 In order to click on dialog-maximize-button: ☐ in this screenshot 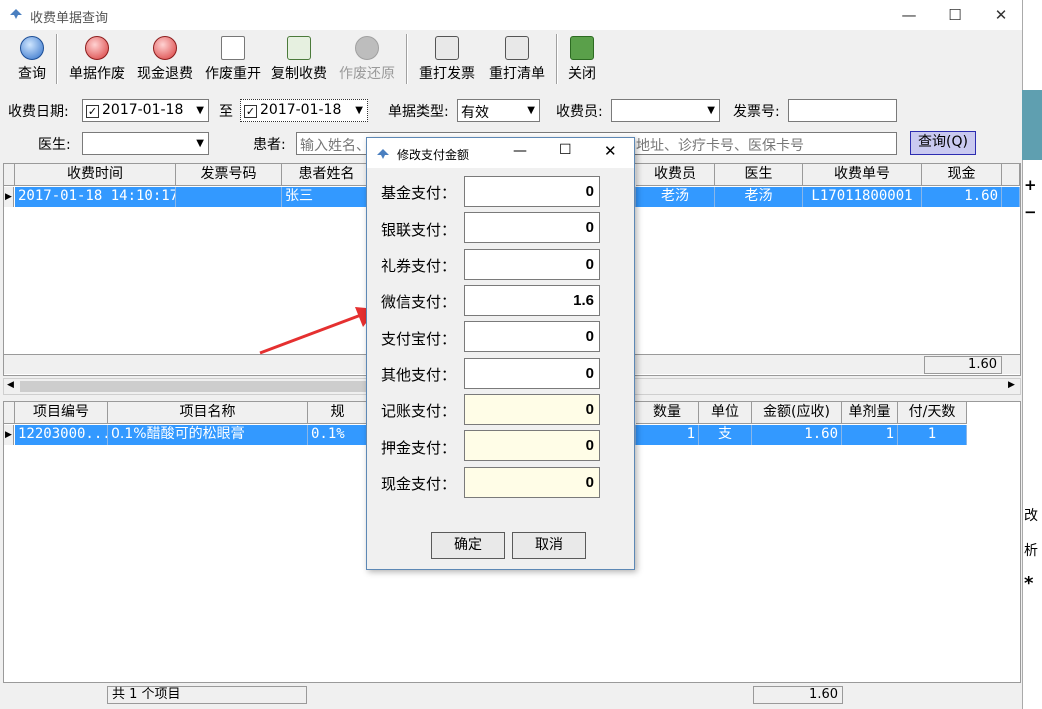, I will do `click(565, 150)`.